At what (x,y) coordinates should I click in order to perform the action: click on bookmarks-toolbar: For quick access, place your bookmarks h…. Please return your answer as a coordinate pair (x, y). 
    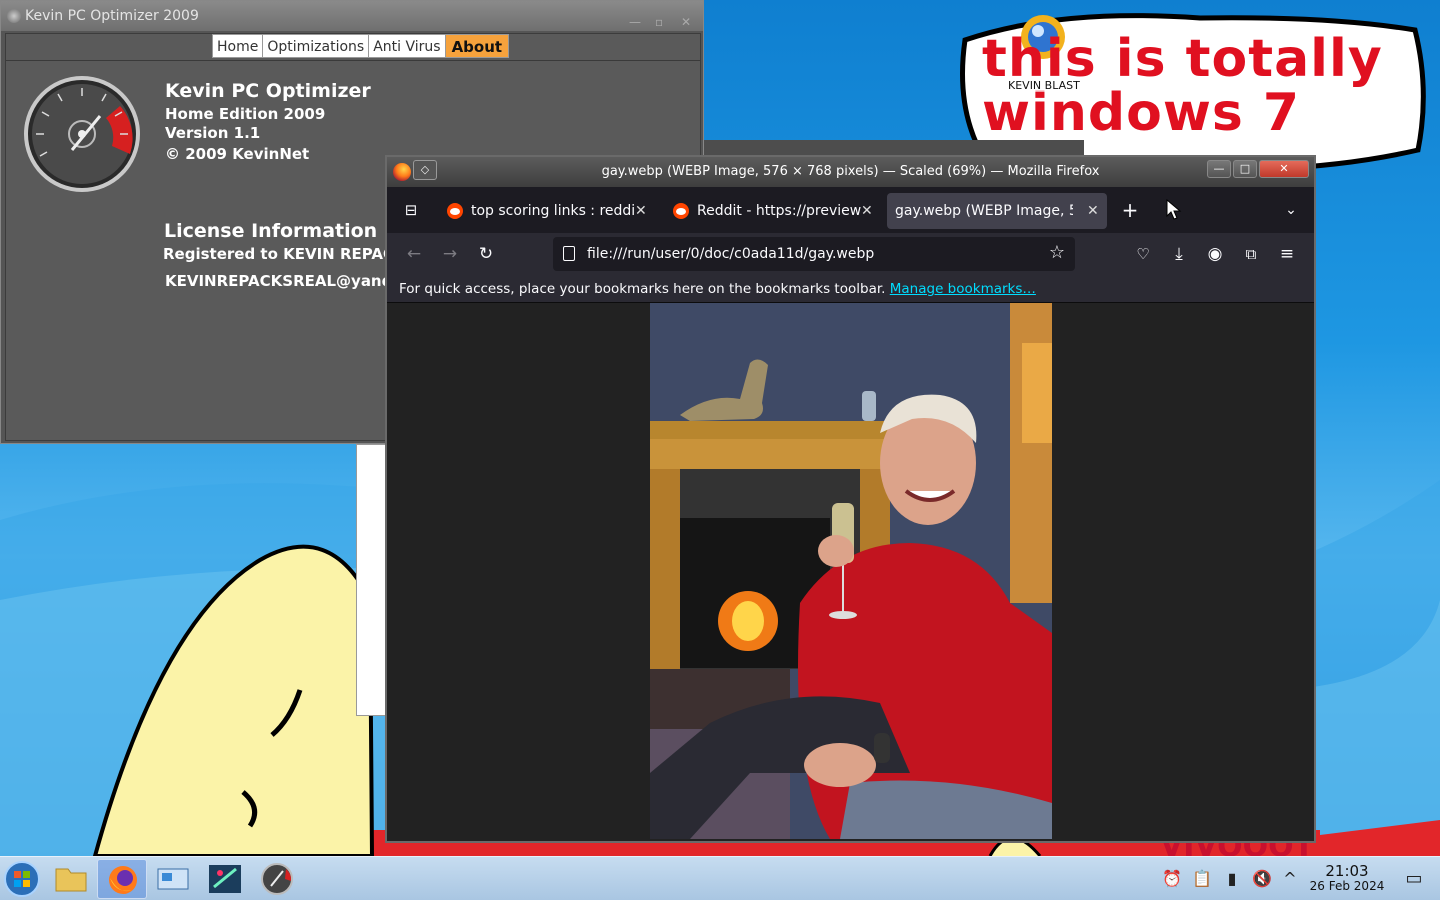
    Looking at the image, I should click on (850, 289).